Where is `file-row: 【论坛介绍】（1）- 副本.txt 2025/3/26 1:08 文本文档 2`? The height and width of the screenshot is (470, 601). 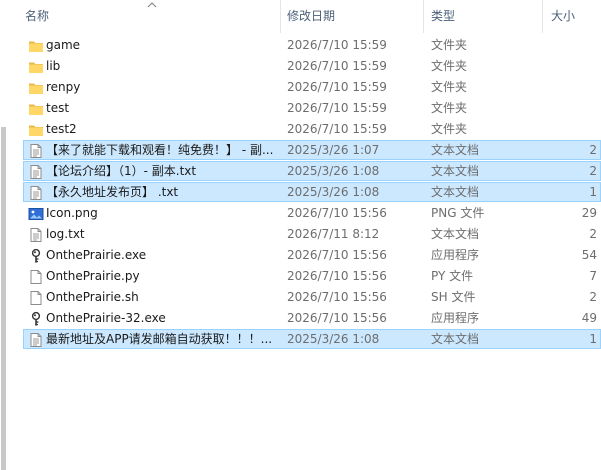 file-row: 【论坛介绍】（1）- 副本.txt 2025/3/26 1:08 文本文档 2 is located at coordinates (312, 171).